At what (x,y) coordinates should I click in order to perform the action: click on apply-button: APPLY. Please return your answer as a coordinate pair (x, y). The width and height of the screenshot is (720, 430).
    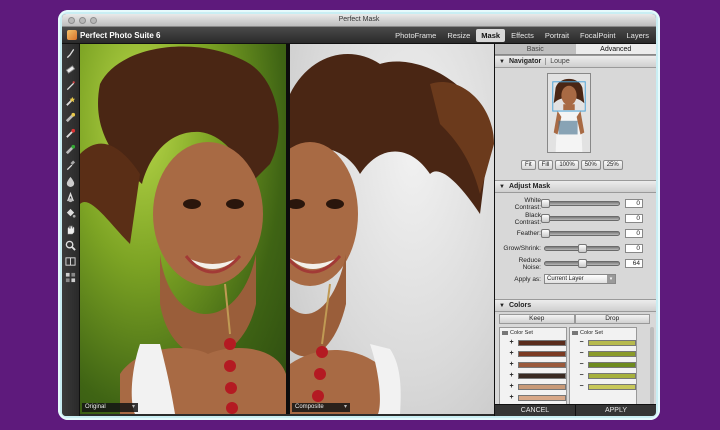
    Looking at the image, I should click on (615, 410).